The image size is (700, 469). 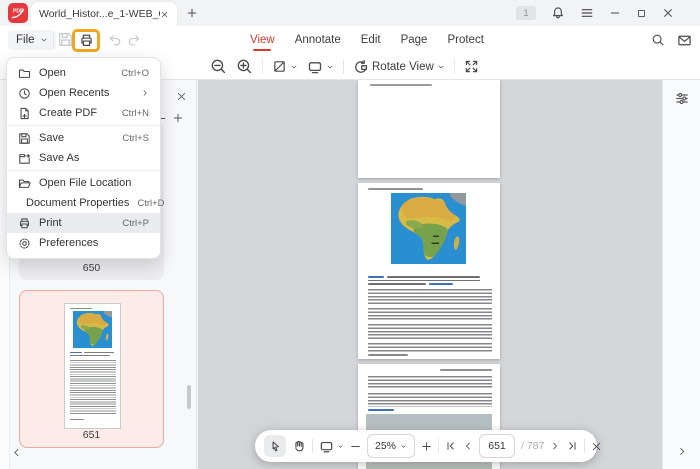 What do you see at coordinates (318, 40) in the screenshot?
I see `tab-annotate: Annotate` at bounding box center [318, 40].